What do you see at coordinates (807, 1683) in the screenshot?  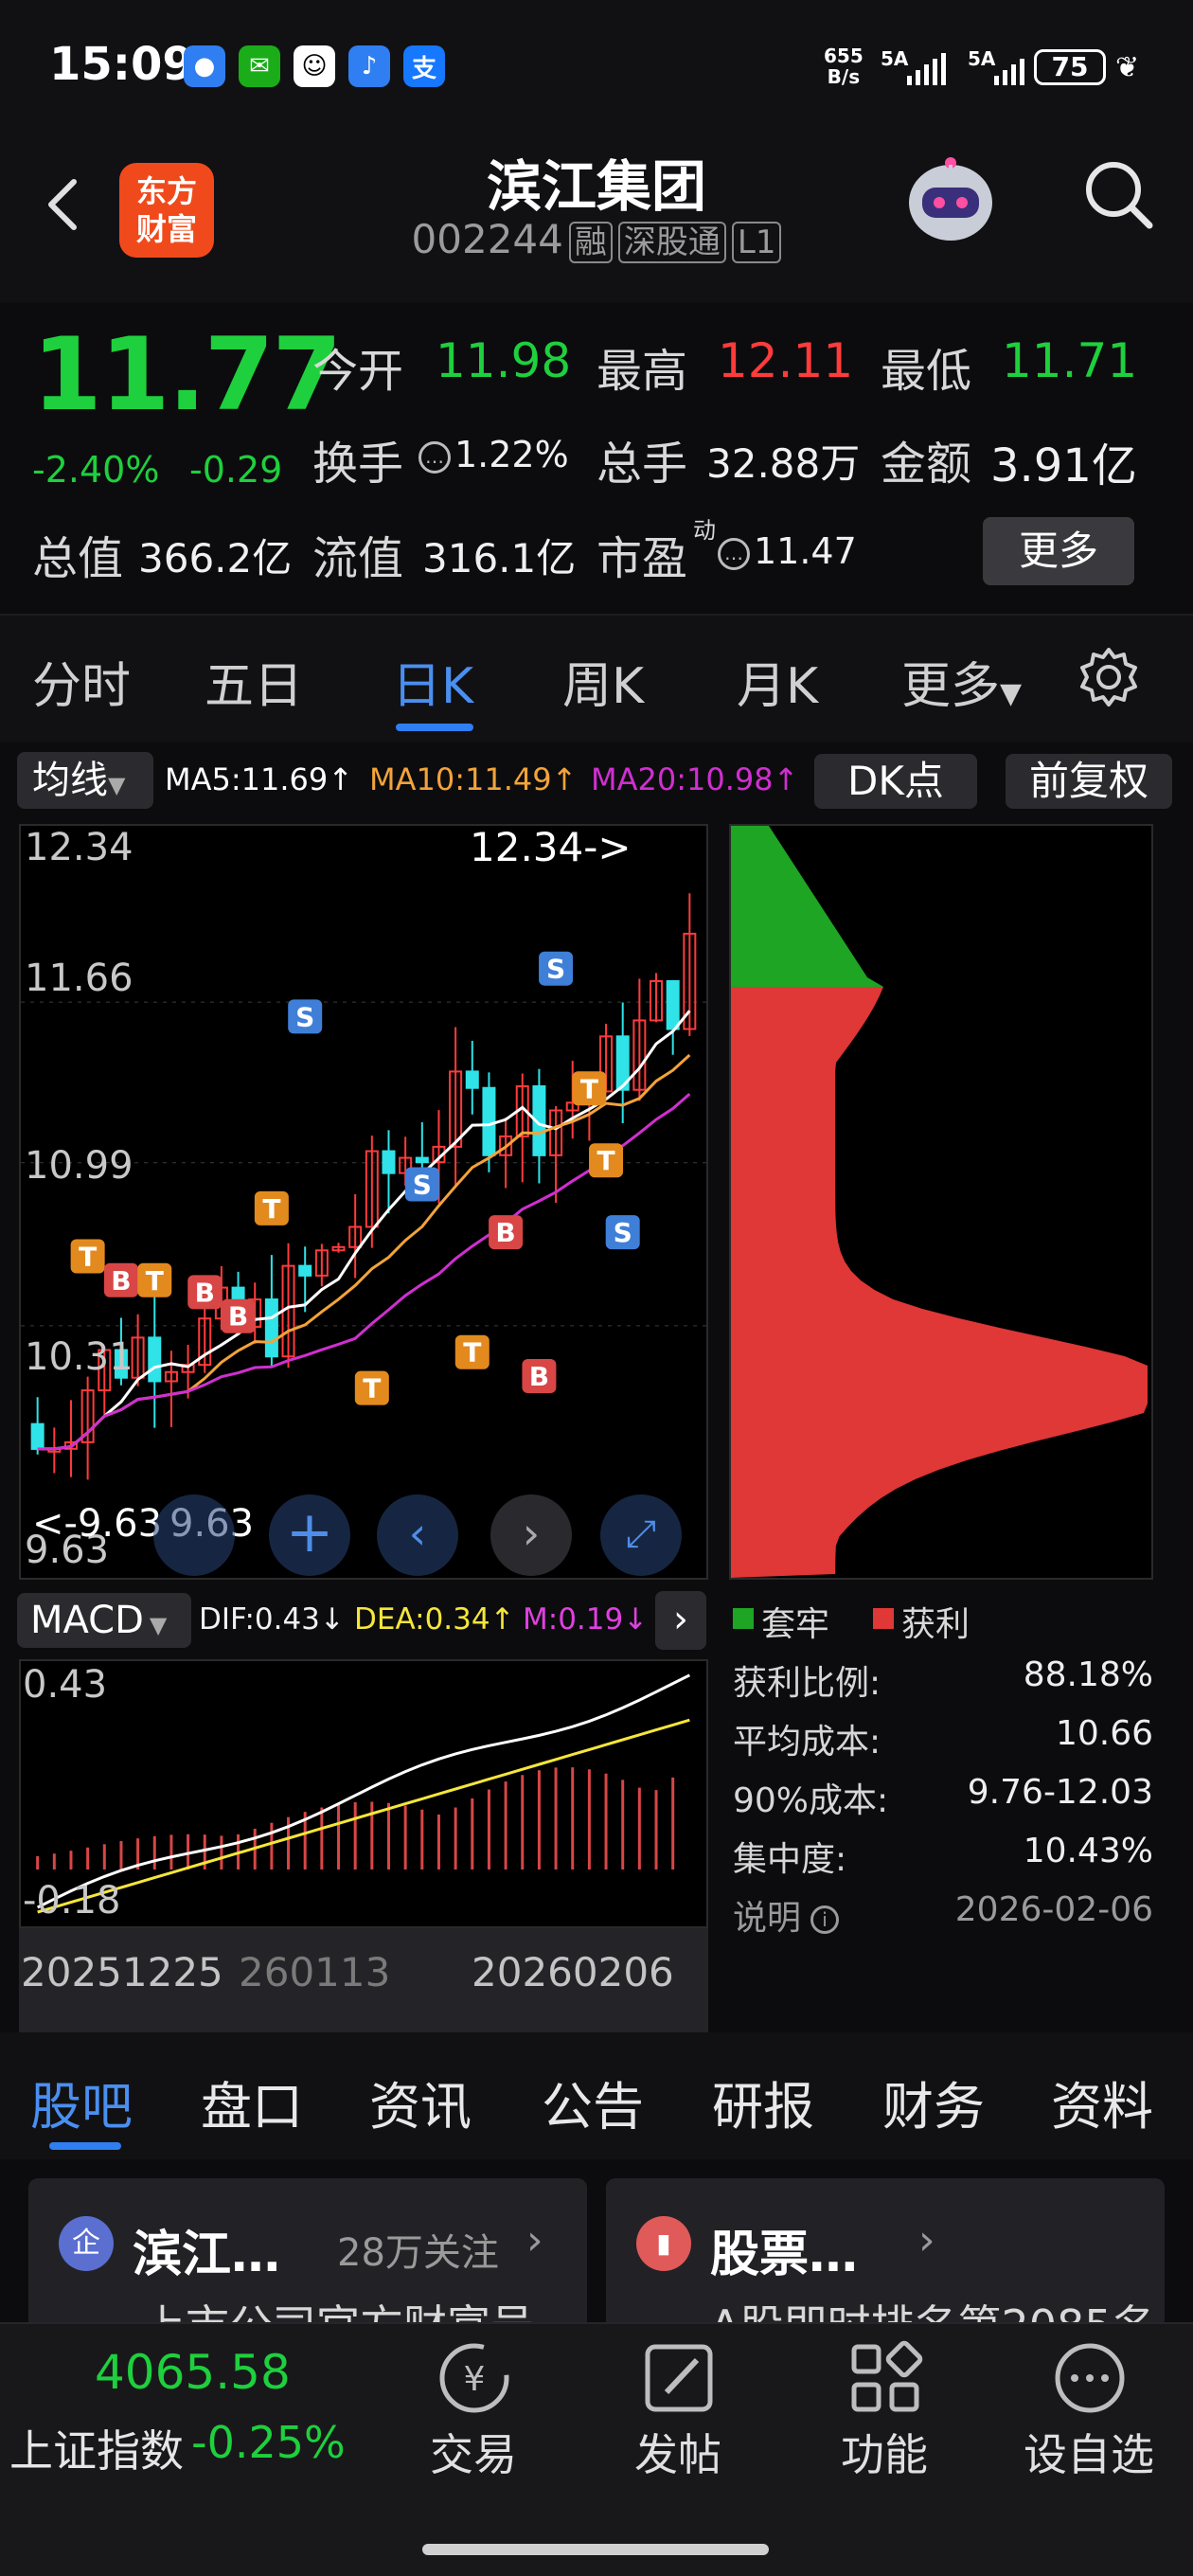 I see `profit-ratio-label: 获利比例:` at bounding box center [807, 1683].